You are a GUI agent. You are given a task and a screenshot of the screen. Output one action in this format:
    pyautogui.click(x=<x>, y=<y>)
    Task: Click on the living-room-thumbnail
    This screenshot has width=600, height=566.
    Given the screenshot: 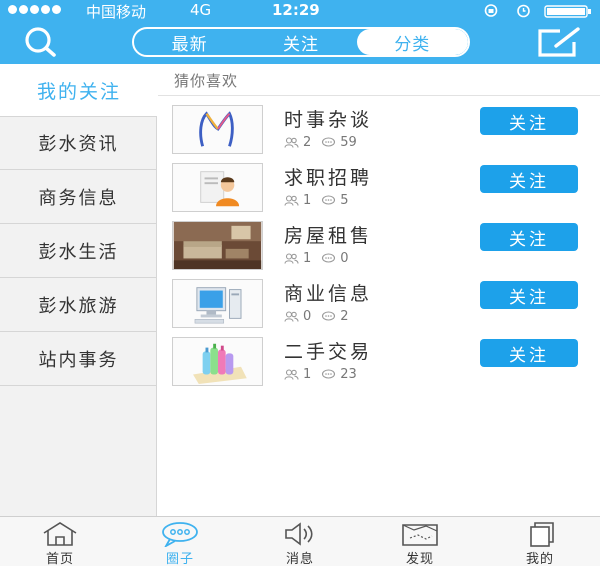 What is the action you would take?
    pyautogui.click(x=217, y=245)
    